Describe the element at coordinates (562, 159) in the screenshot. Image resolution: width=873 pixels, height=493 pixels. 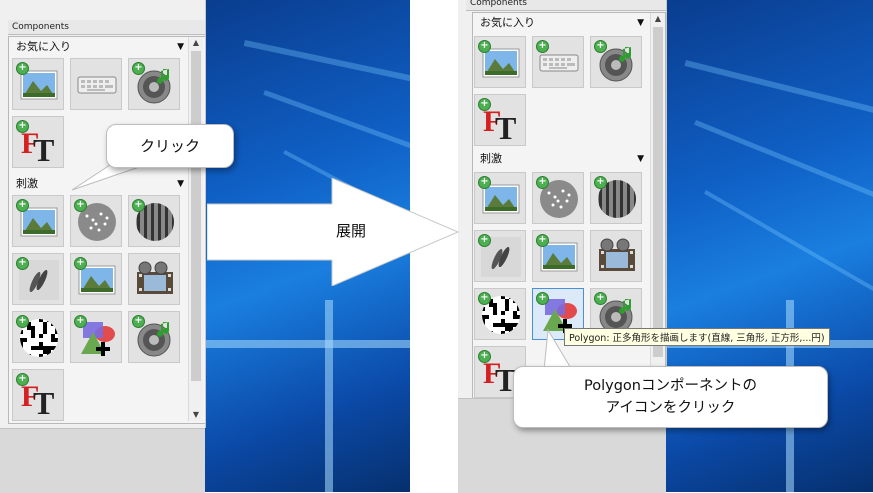
I see `category-stimulus: 刺激 ▼` at that location.